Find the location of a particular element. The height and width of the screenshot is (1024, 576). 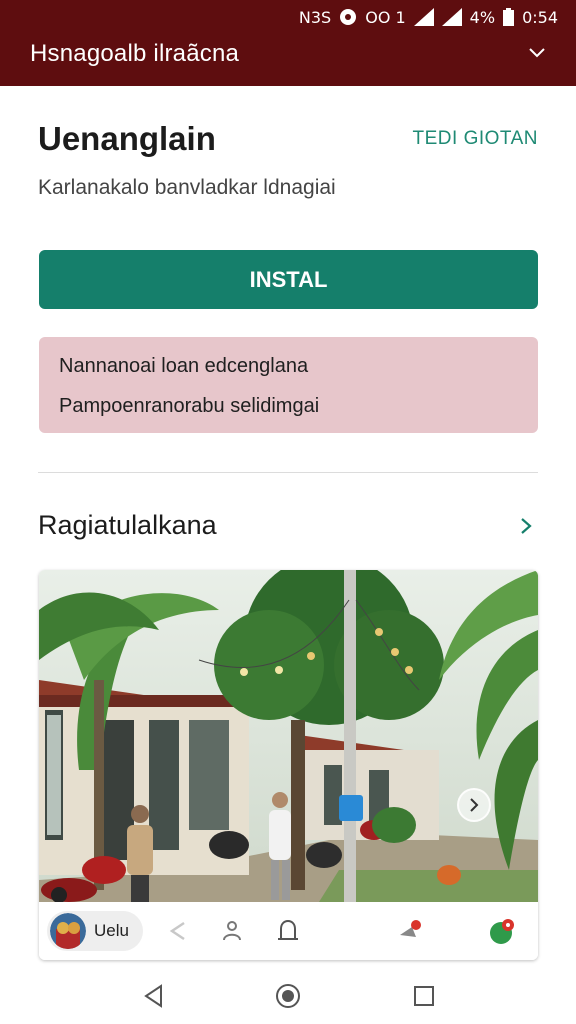

battery-icon is located at coordinates (509, 17).